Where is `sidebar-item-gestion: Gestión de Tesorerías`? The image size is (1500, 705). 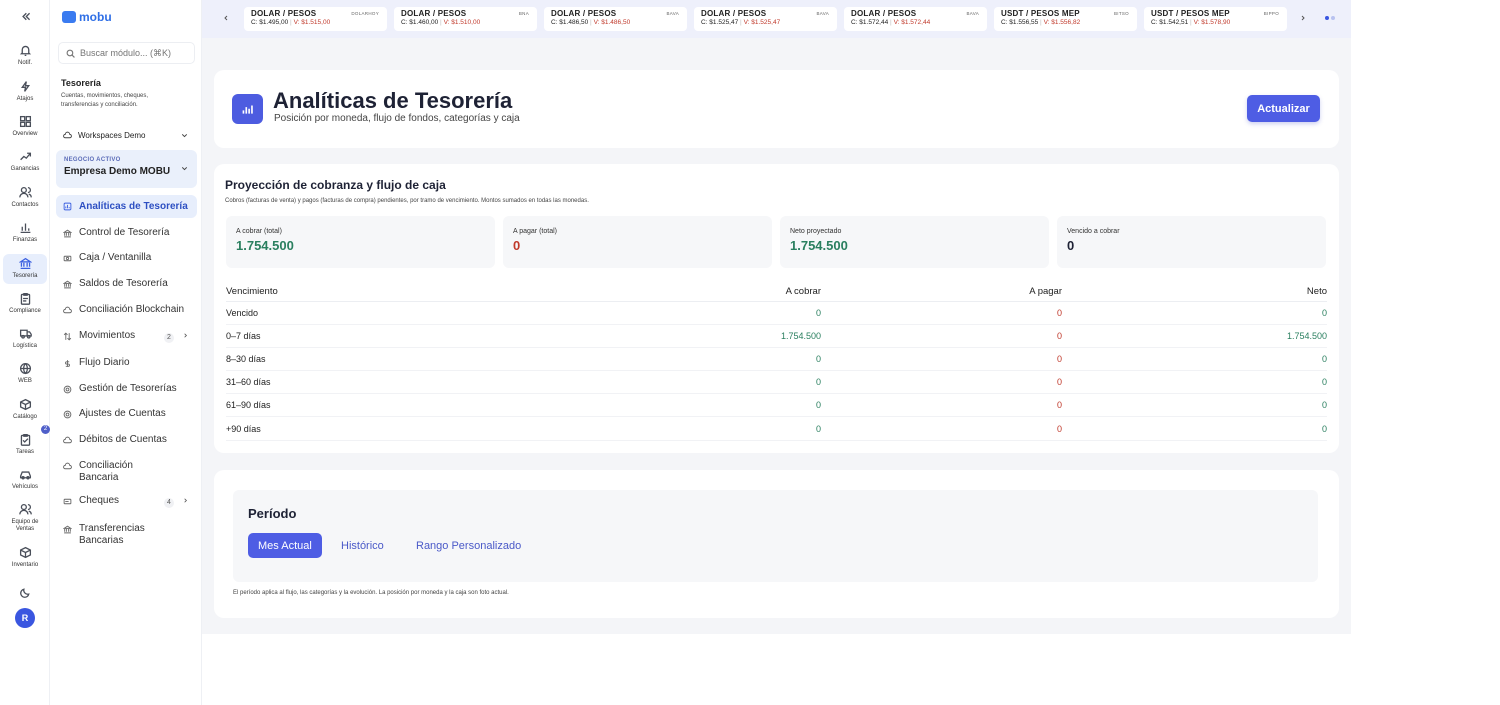
sidebar-item-gestion: Gestión de Tesorerías is located at coordinates (126, 389).